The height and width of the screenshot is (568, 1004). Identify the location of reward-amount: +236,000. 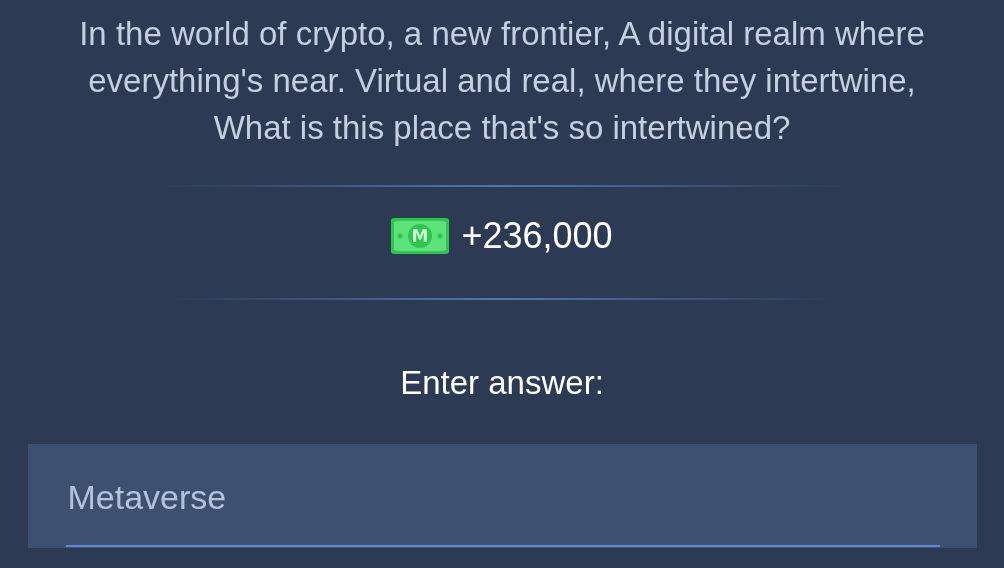
(537, 236).